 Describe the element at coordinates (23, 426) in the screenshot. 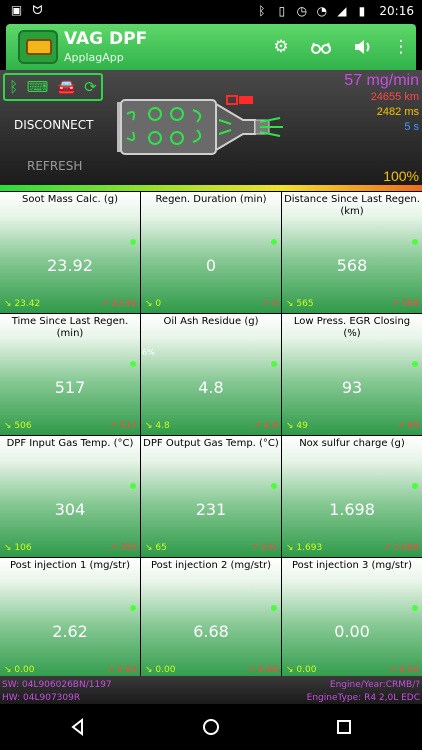

I see `tile-min-value: 506` at that location.